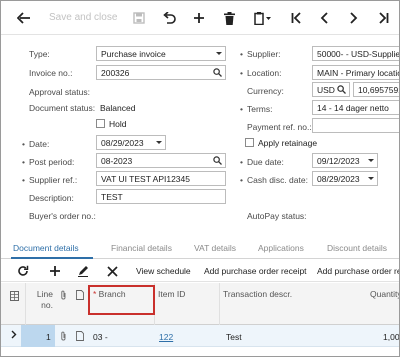  Describe the element at coordinates (80, 296) in the screenshot. I see `note-header-icon` at that location.